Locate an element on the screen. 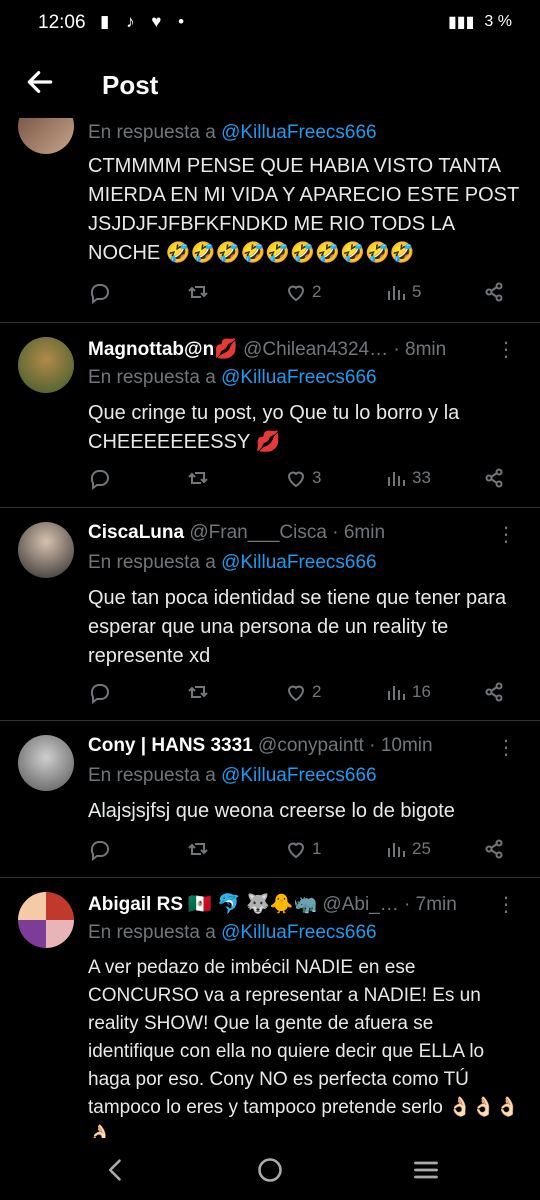 The height and width of the screenshot is (1200, 540). tweet-time: · 8min is located at coordinates (420, 349).